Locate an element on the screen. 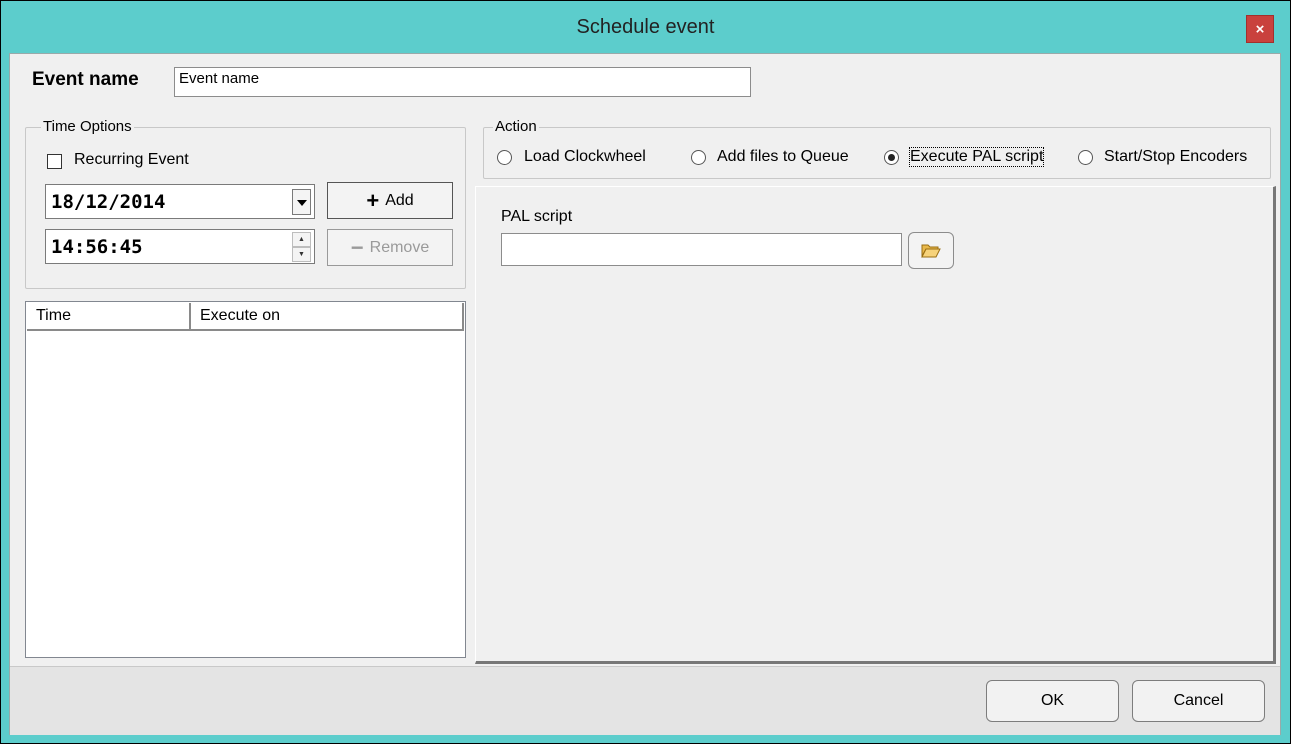 This screenshot has height=744, width=1291. remove-button: − Remove is located at coordinates (390, 247).